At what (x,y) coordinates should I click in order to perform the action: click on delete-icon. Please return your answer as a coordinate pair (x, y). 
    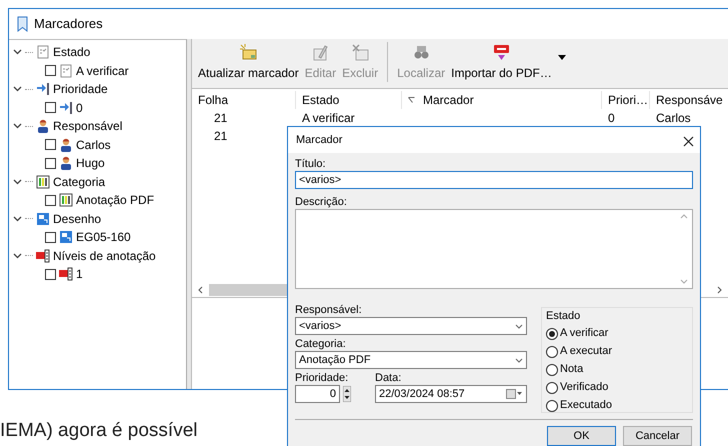
    Looking at the image, I should click on (360, 52).